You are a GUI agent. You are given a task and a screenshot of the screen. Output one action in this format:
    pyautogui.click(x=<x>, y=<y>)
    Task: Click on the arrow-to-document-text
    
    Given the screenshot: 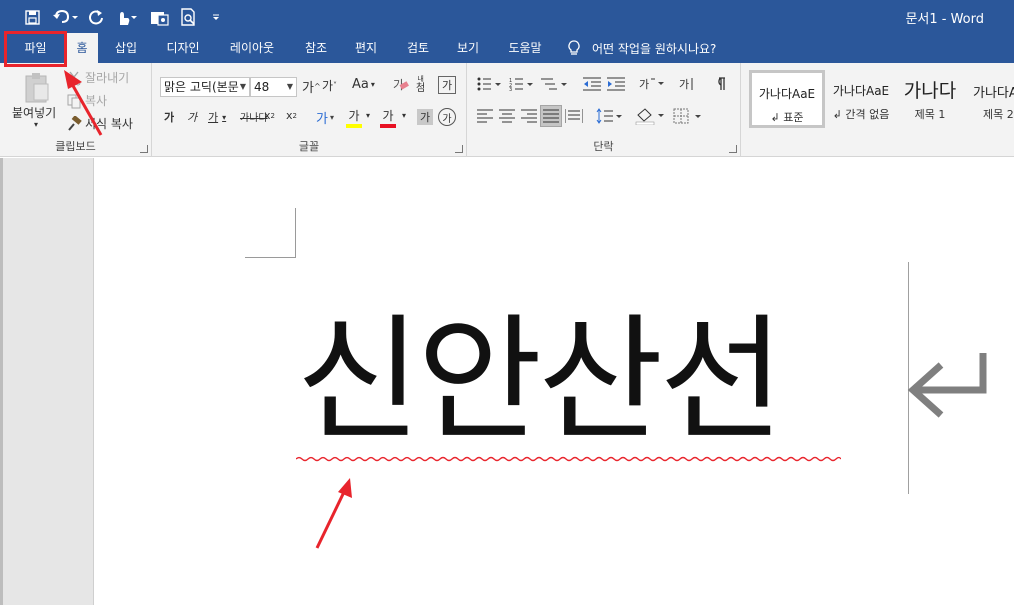 What is the action you would take?
    pyautogui.click(x=333, y=513)
    